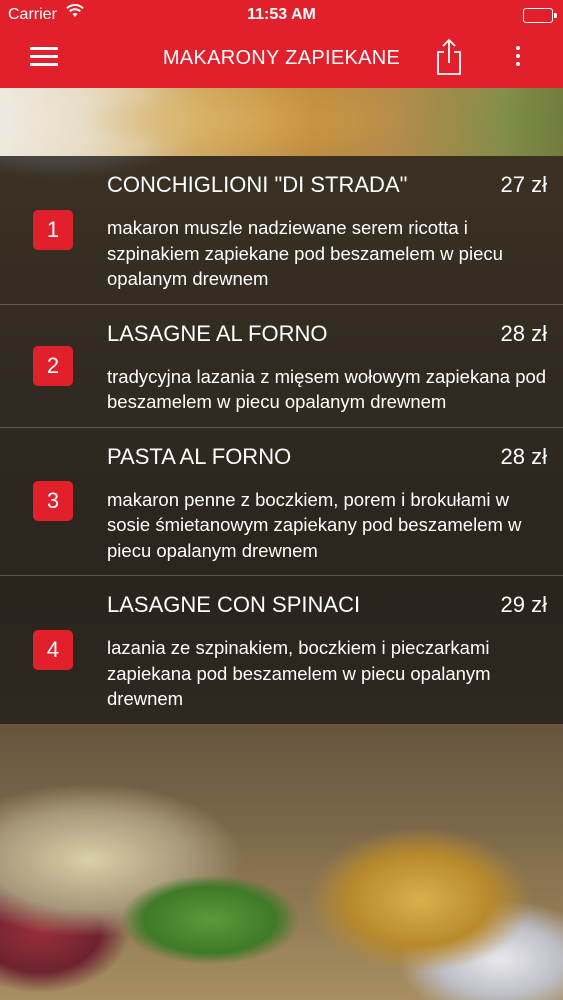 The image size is (563, 1000). I want to click on item-name: PASTA AL FORNO, so click(199, 456).